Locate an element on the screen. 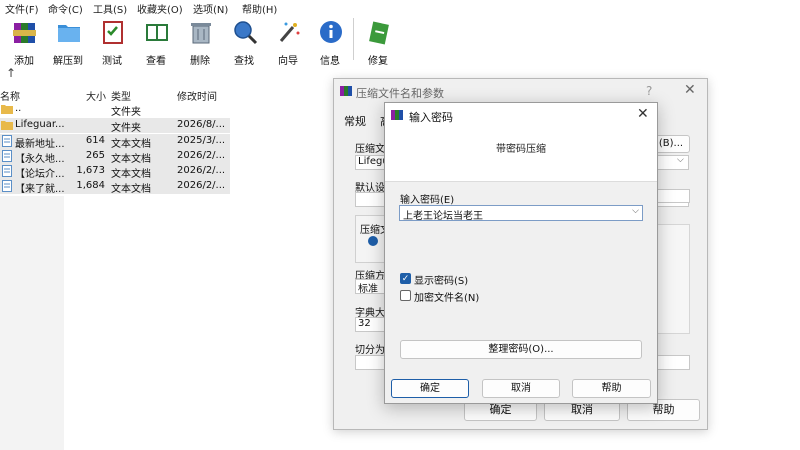  repair-button: 修复 is located at coordinates (378, 43).